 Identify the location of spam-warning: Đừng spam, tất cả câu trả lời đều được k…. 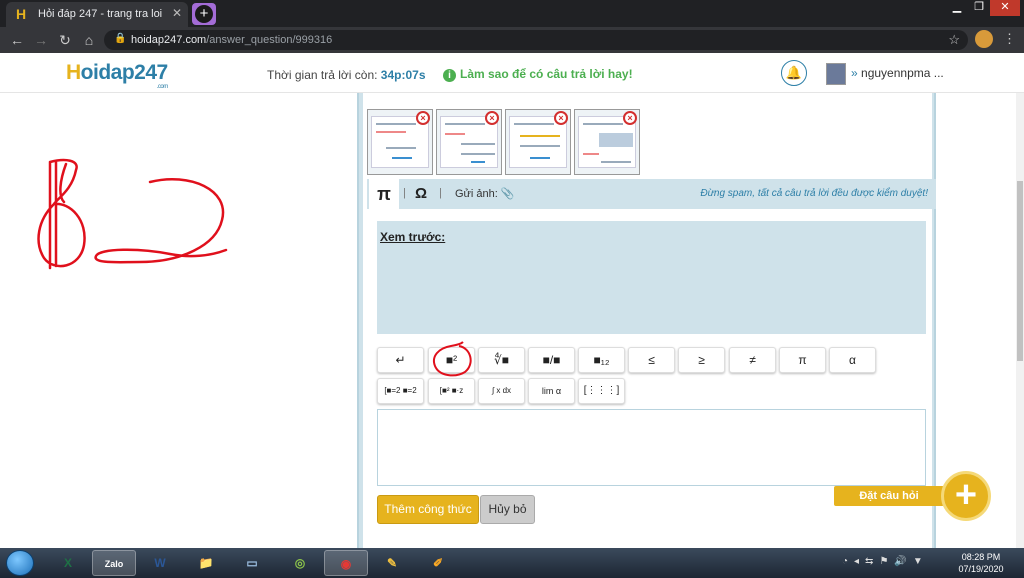
(814, 193).